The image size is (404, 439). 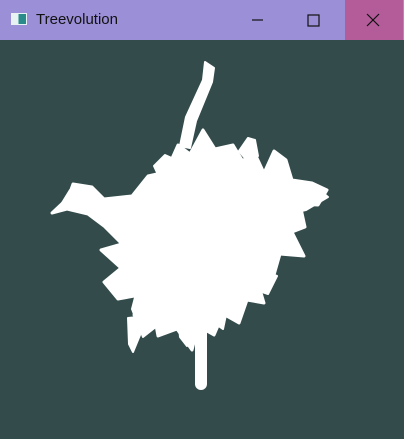 I want to click on minimize-icon, so click(x=257, y=20).